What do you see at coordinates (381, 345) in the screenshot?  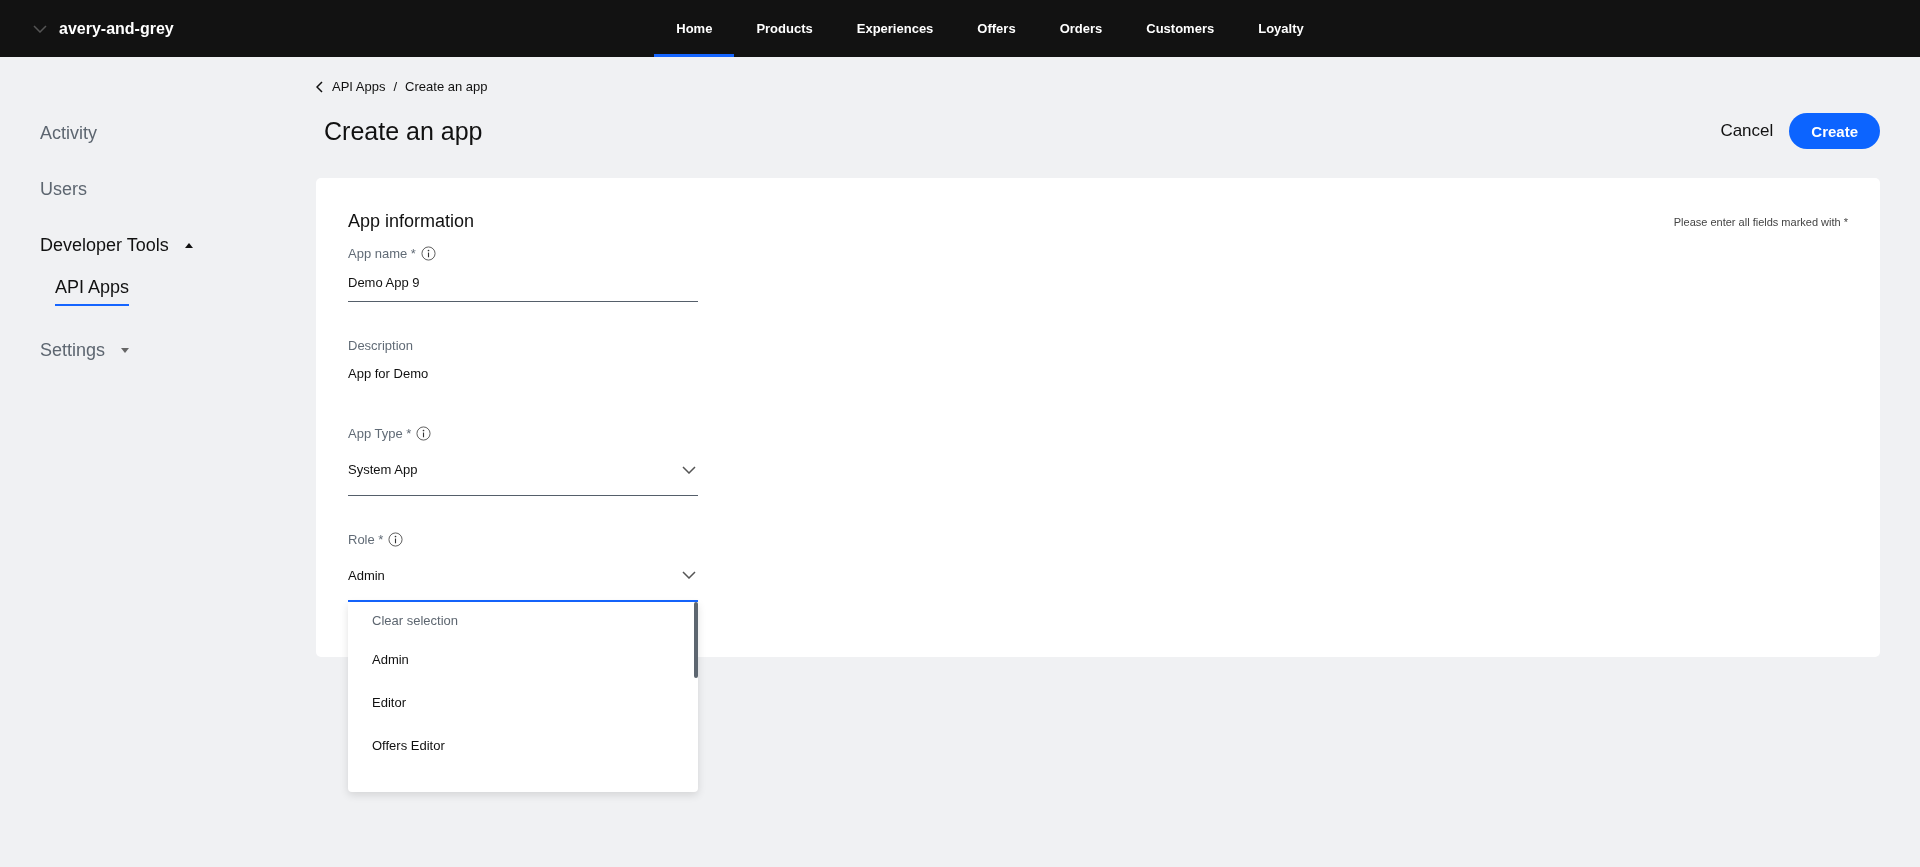 I see `field-label: Description` at bounding box center [381, 345].